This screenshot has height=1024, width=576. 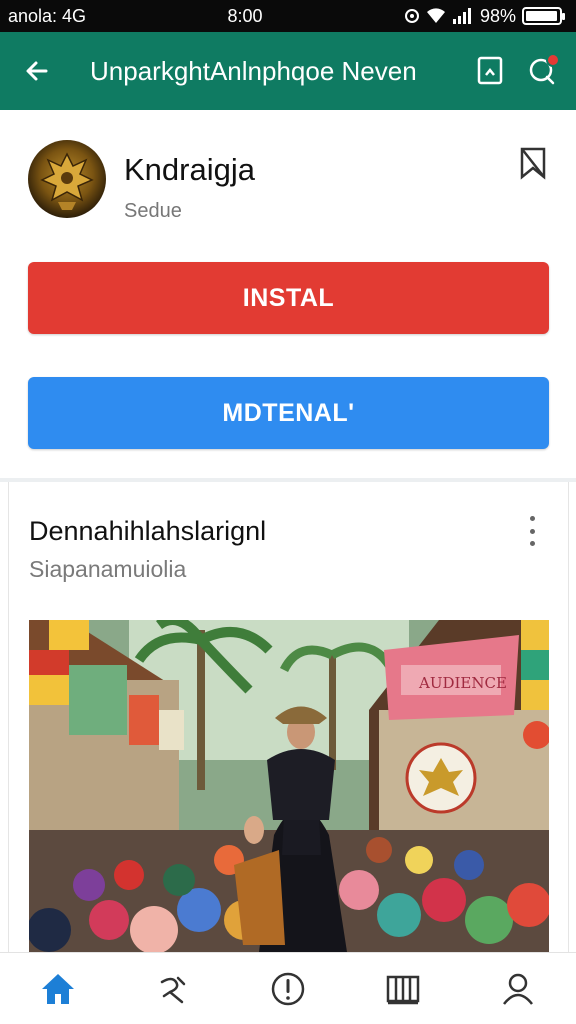 What do you see at coordinates (543, 16) in the screenshot?
I see `battery-icon` at bounding box center [543, 16].